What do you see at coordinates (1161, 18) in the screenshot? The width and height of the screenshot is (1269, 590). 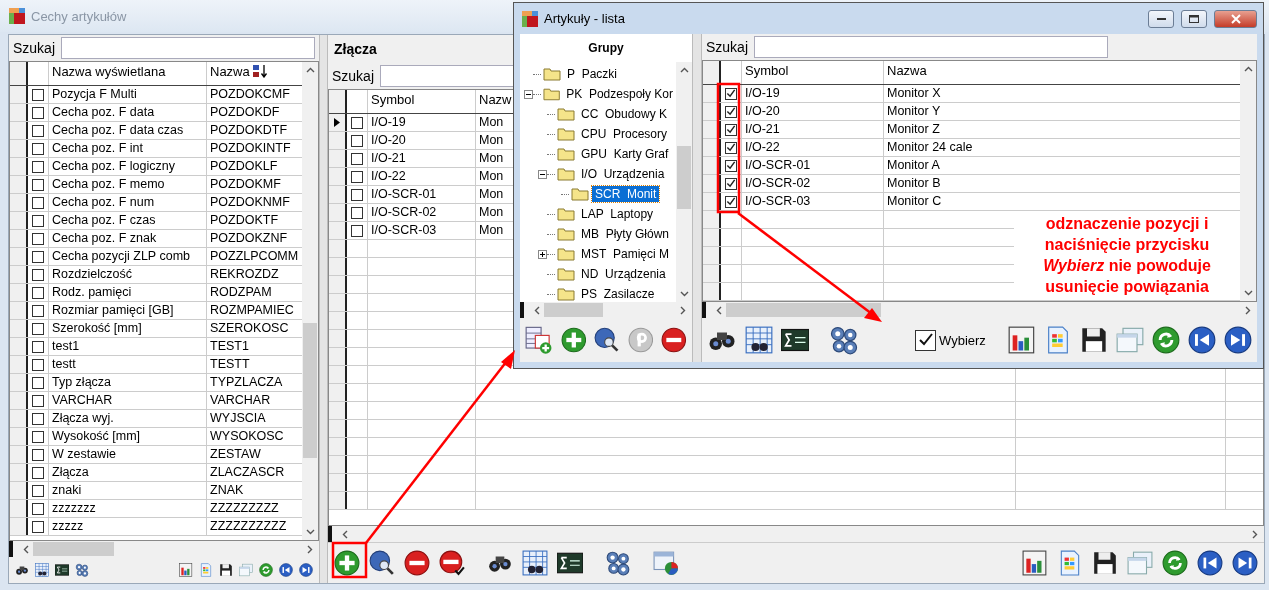 I see `minimize-button` at bounding box center [1161, 18].